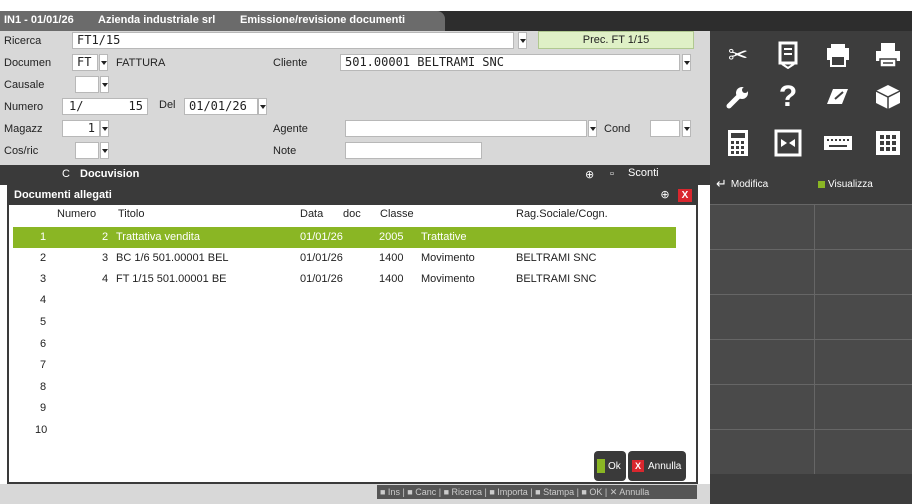 Image resolution: width=912 pixels, height=504 pixels. I want to click on del-label: Del, so click(167, 105).